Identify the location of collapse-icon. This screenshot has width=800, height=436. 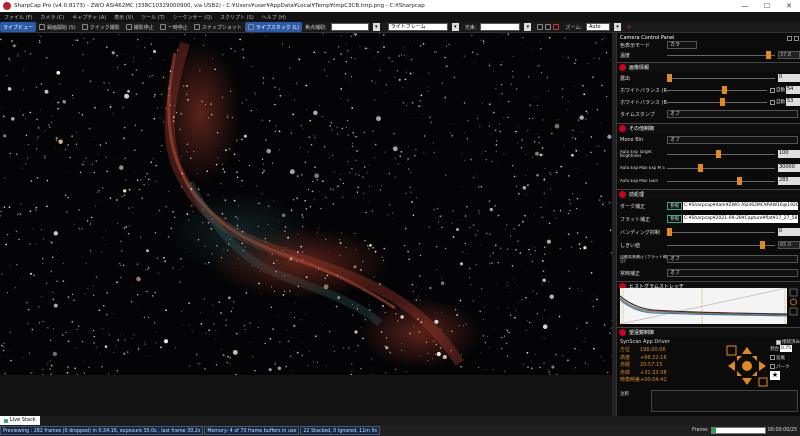
(622, 332).